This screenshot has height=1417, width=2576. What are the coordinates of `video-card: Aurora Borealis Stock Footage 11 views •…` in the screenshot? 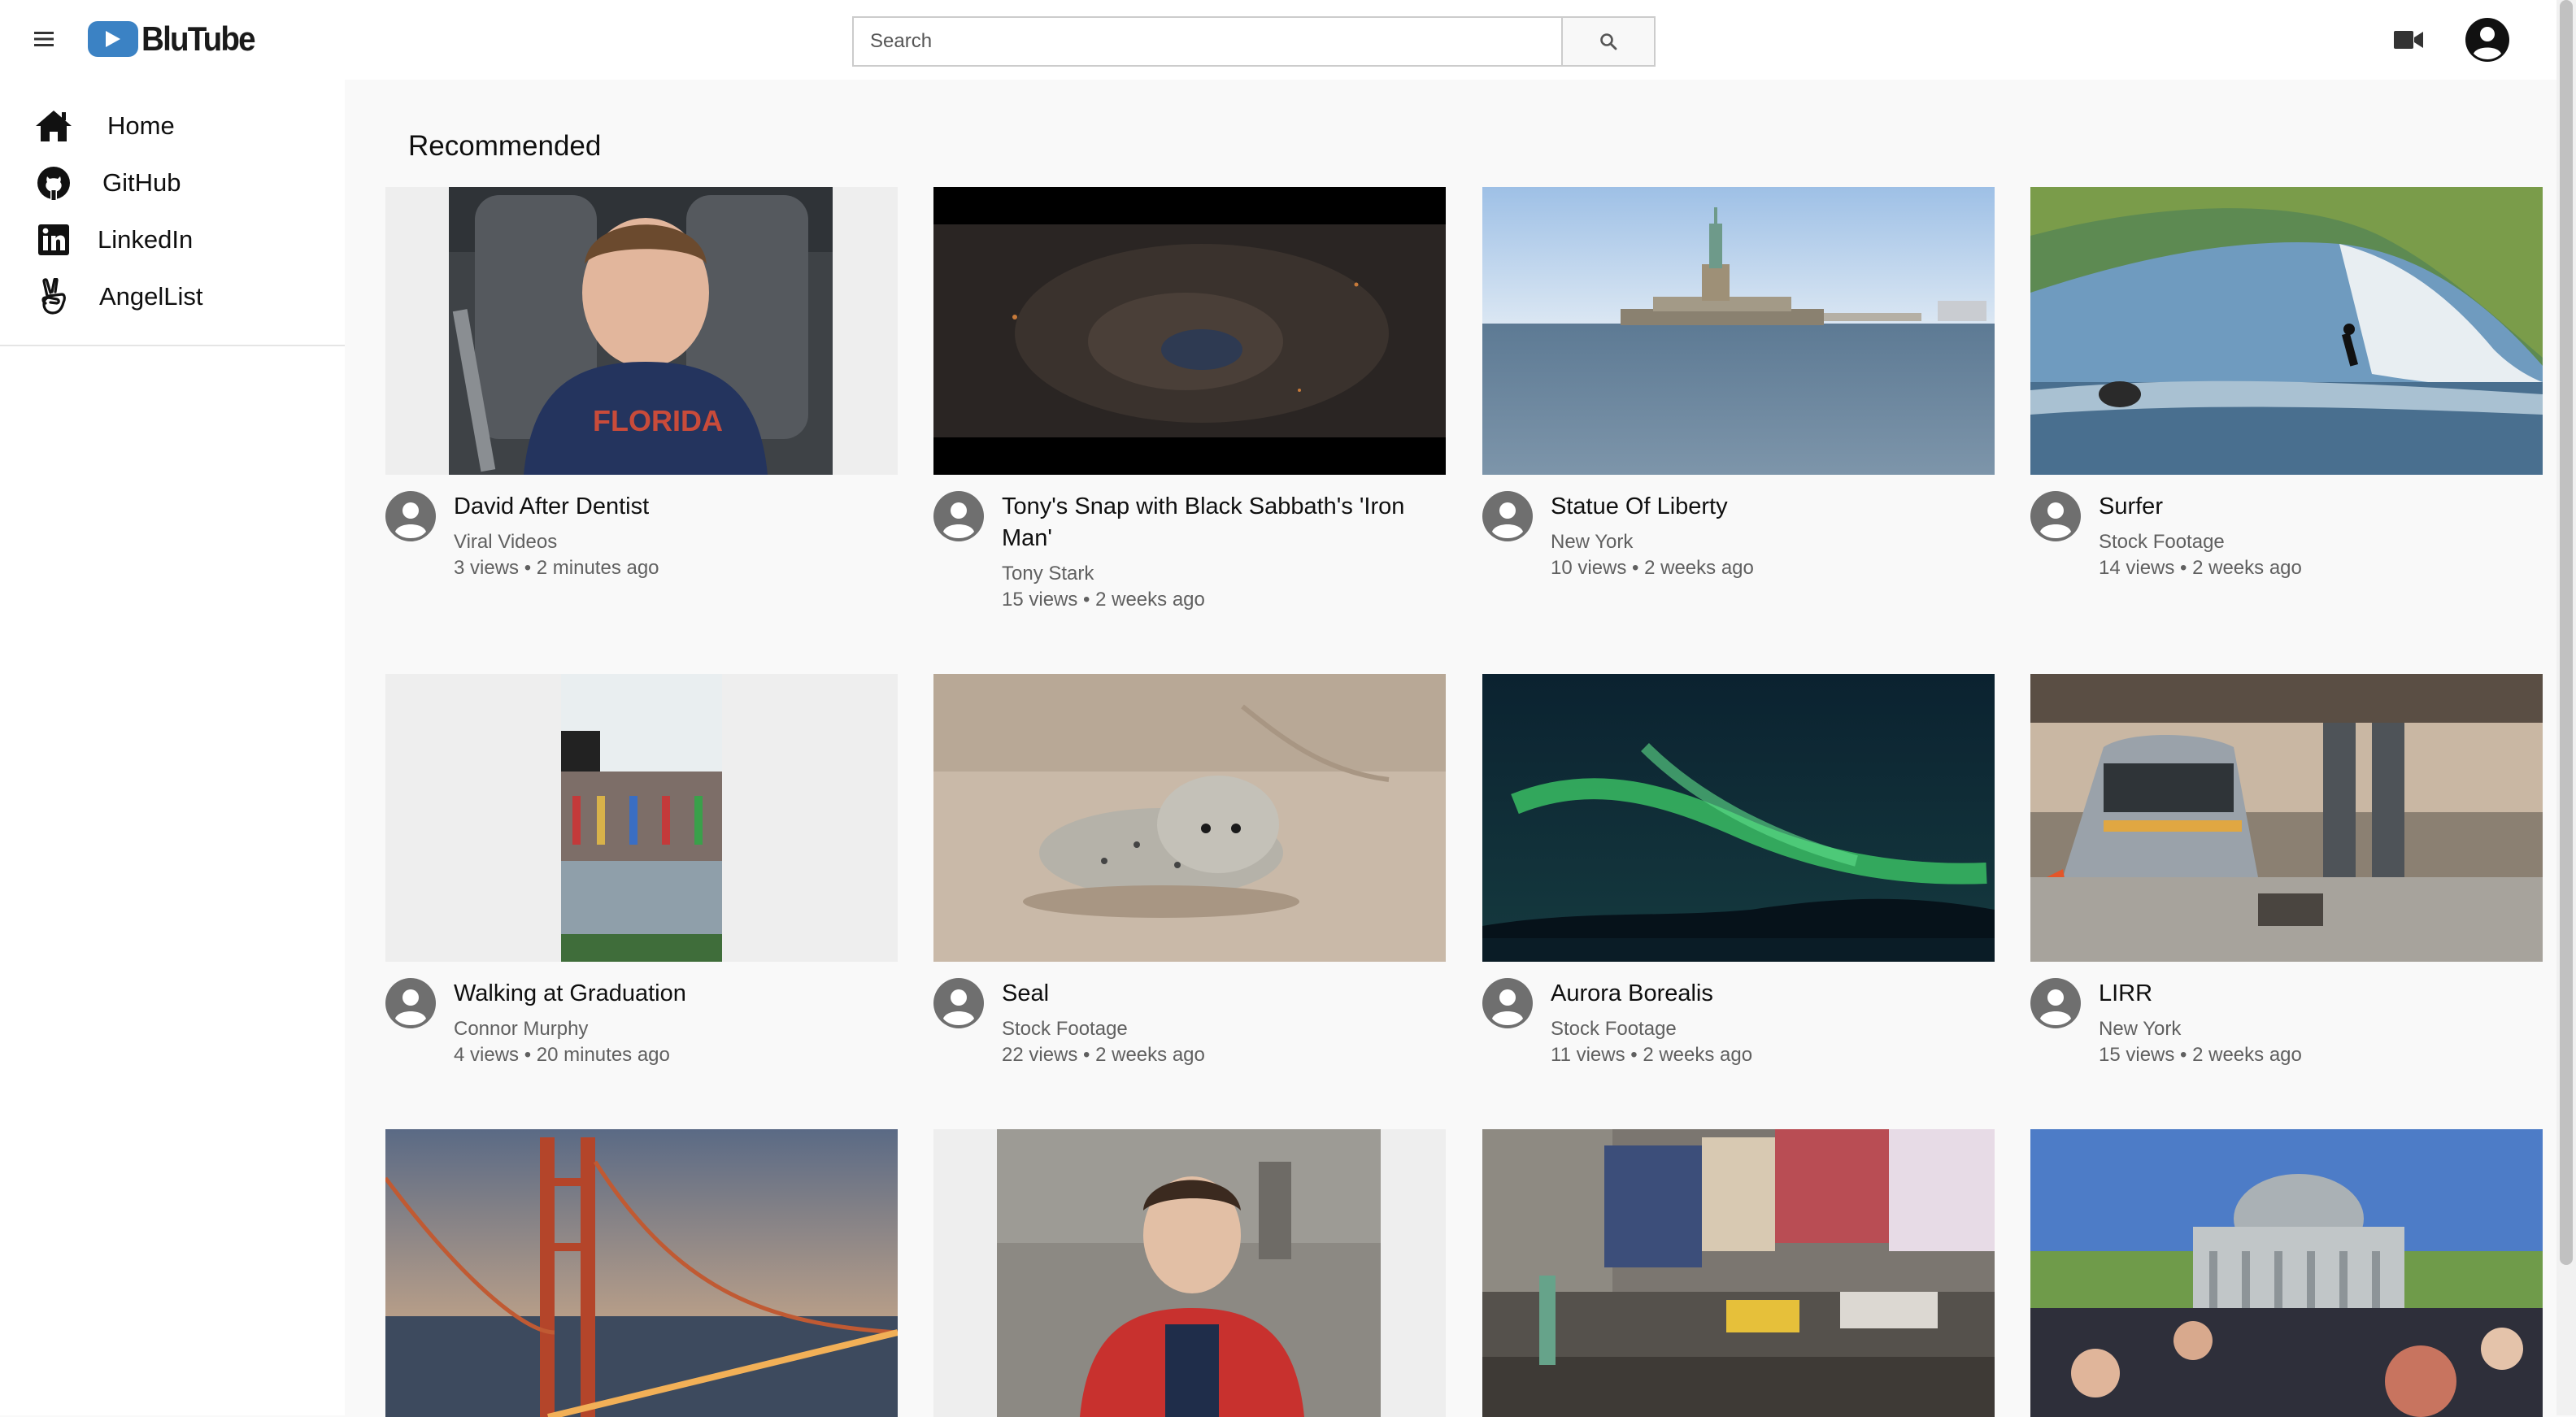 It's located at (1738, 871).